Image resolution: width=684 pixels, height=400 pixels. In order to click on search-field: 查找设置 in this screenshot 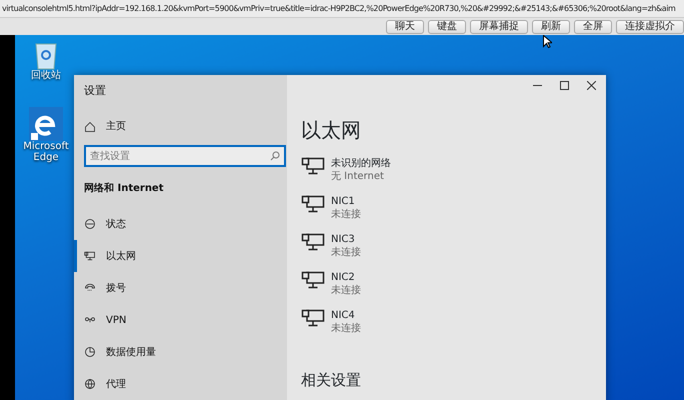, I will do `click(185, 156)`.